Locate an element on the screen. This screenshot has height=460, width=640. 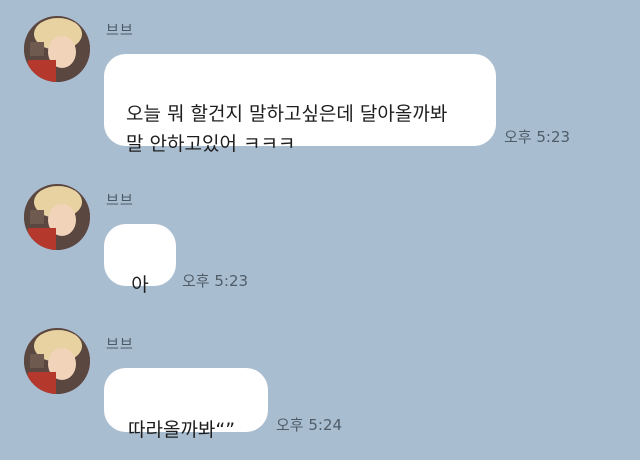
message-bubble: 아 is located at coordinates (140, 260).